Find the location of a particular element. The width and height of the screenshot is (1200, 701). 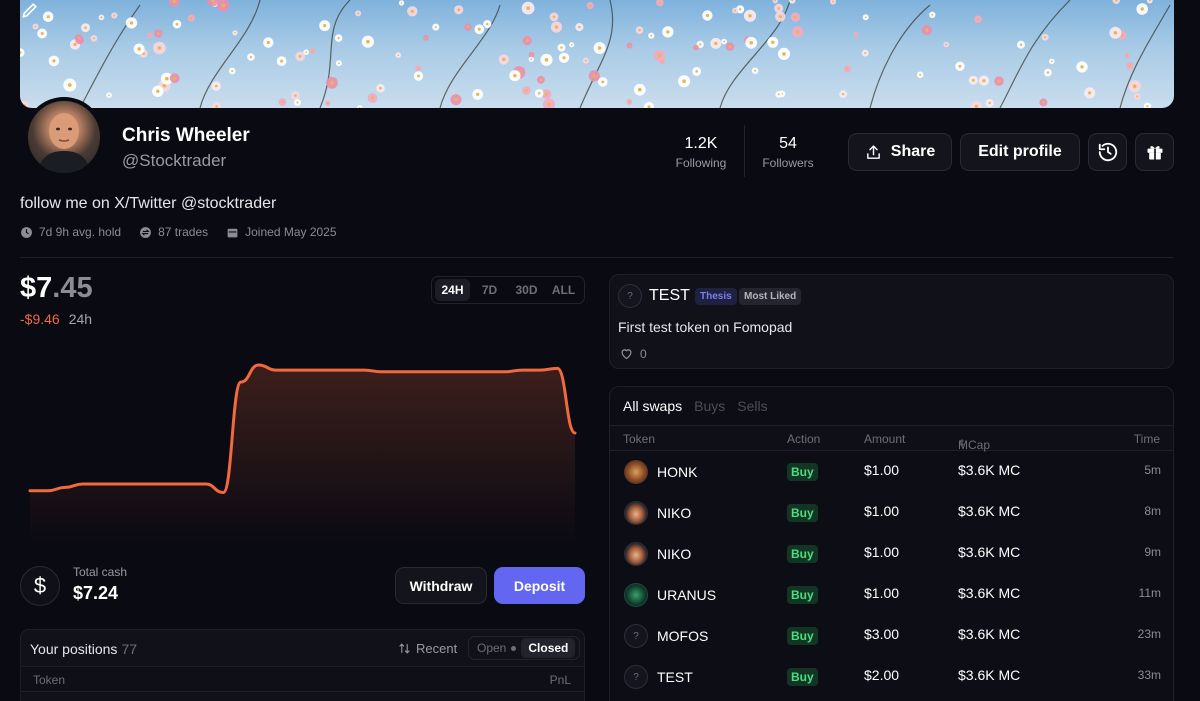

dollar-icon: $ is located at coordinates (40, 586).